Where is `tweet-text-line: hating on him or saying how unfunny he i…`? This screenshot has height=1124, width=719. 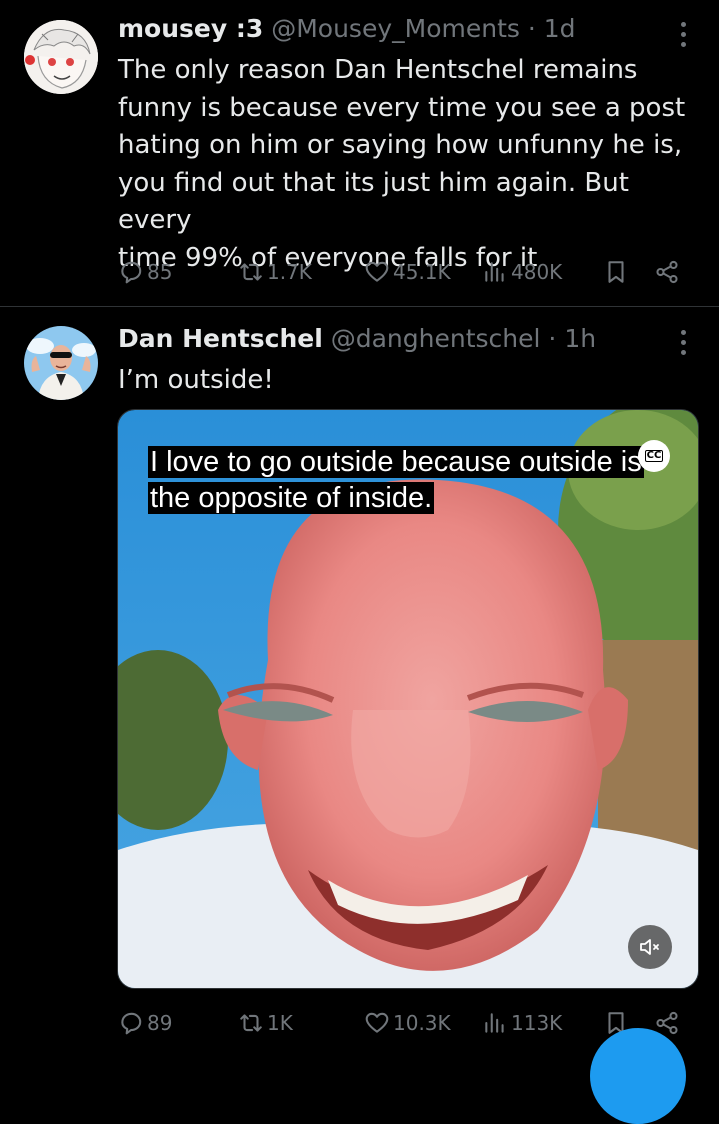
tweet-text-line: hating on him or saying how unfunny he i… is located at coordinates (400, 145).